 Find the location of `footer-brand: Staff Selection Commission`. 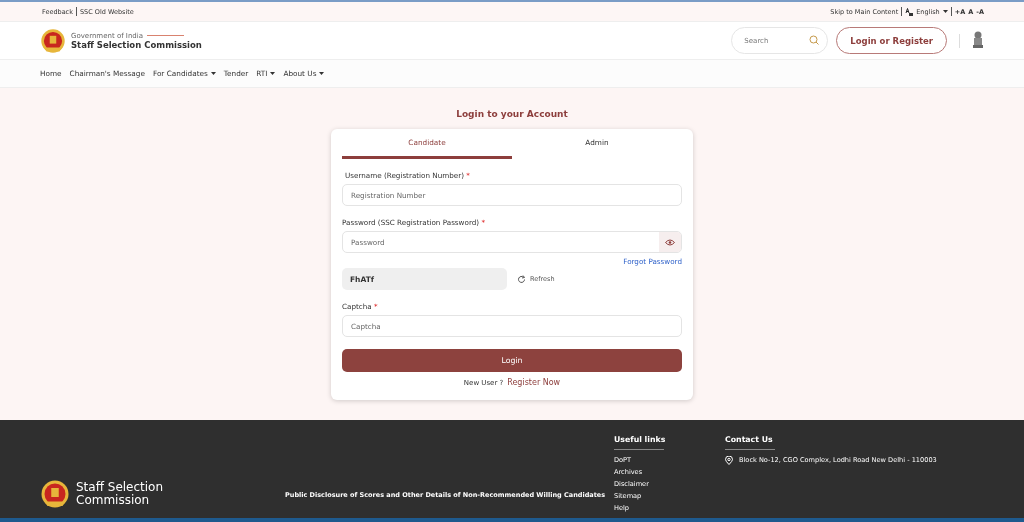

footer-brand: Staff Selection Commission is located at coordinates (120, 494).